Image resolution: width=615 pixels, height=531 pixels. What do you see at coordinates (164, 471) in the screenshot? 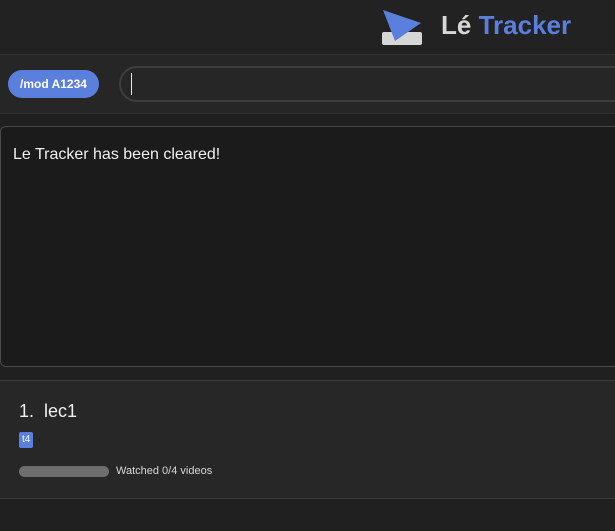
I see `progress-text: Watched 0/4 videos` at bounding box center [164, 471].